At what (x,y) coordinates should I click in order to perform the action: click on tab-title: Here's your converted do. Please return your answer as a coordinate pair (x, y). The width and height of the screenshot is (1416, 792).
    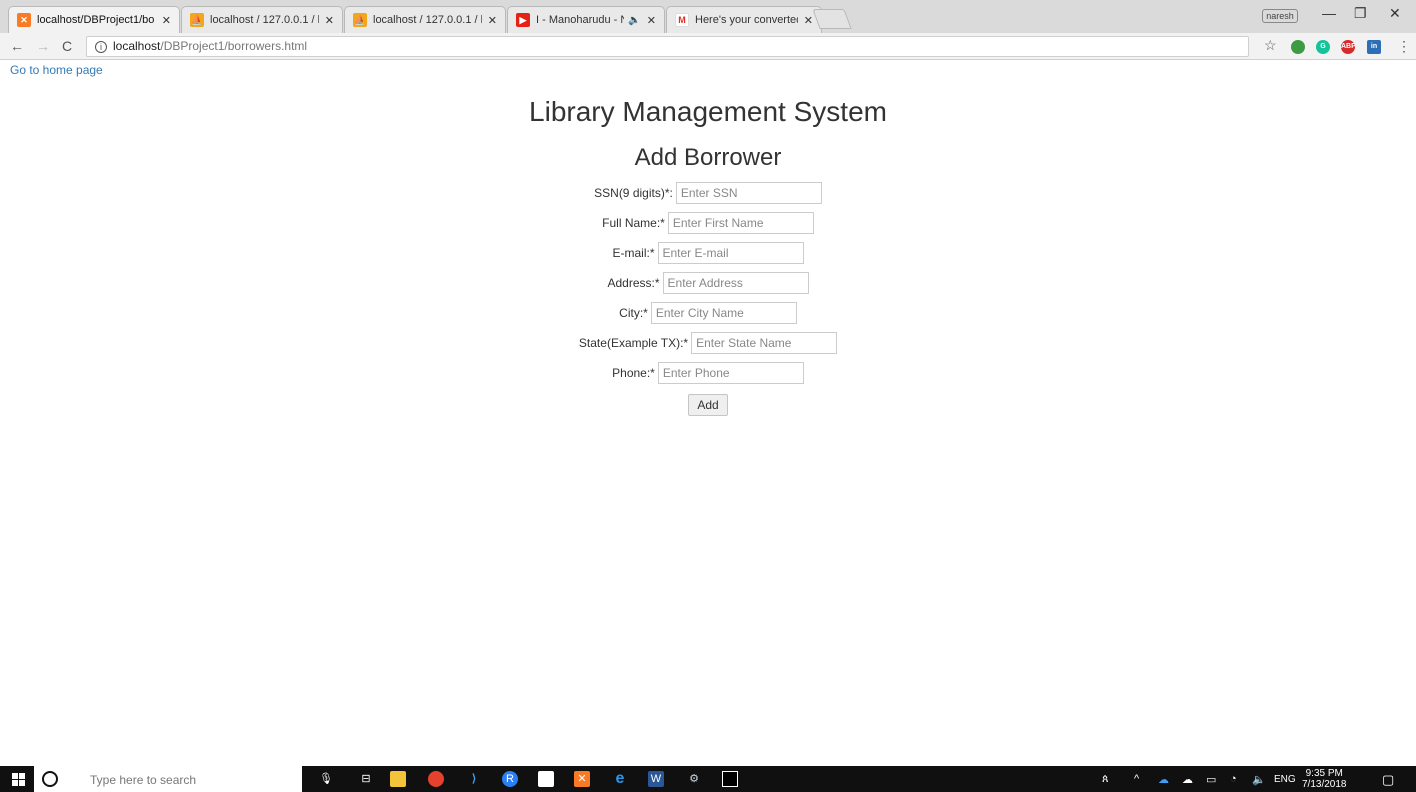
    Looking at the image, I should click on (746, 20).